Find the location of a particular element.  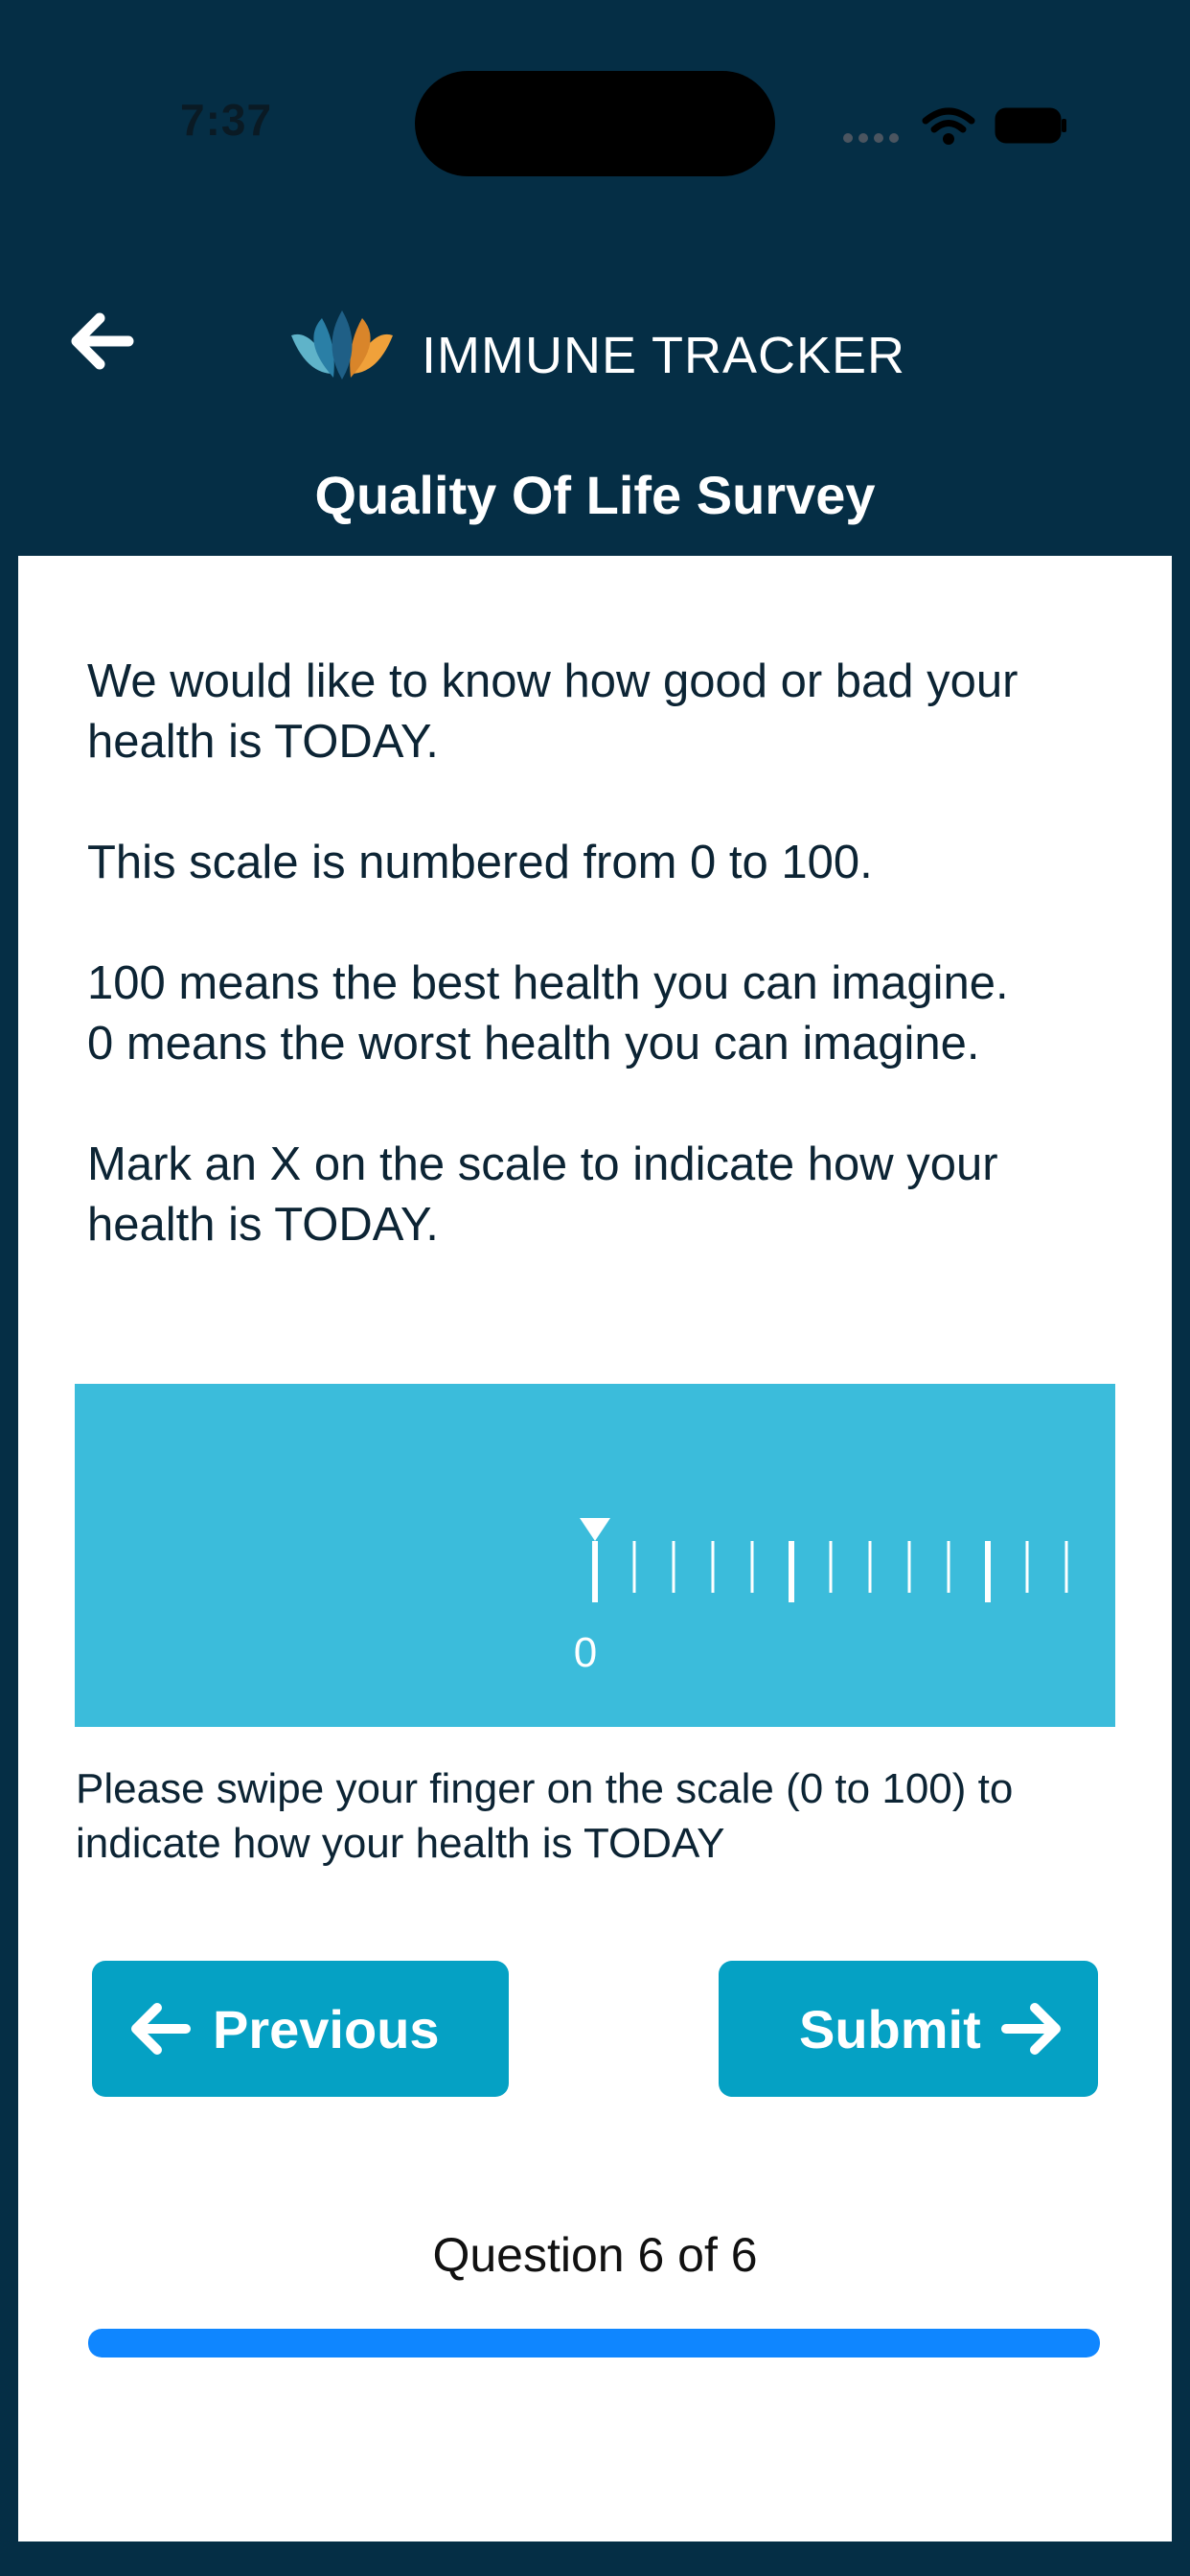

progress-bar is located at coordinates (594, 2343).